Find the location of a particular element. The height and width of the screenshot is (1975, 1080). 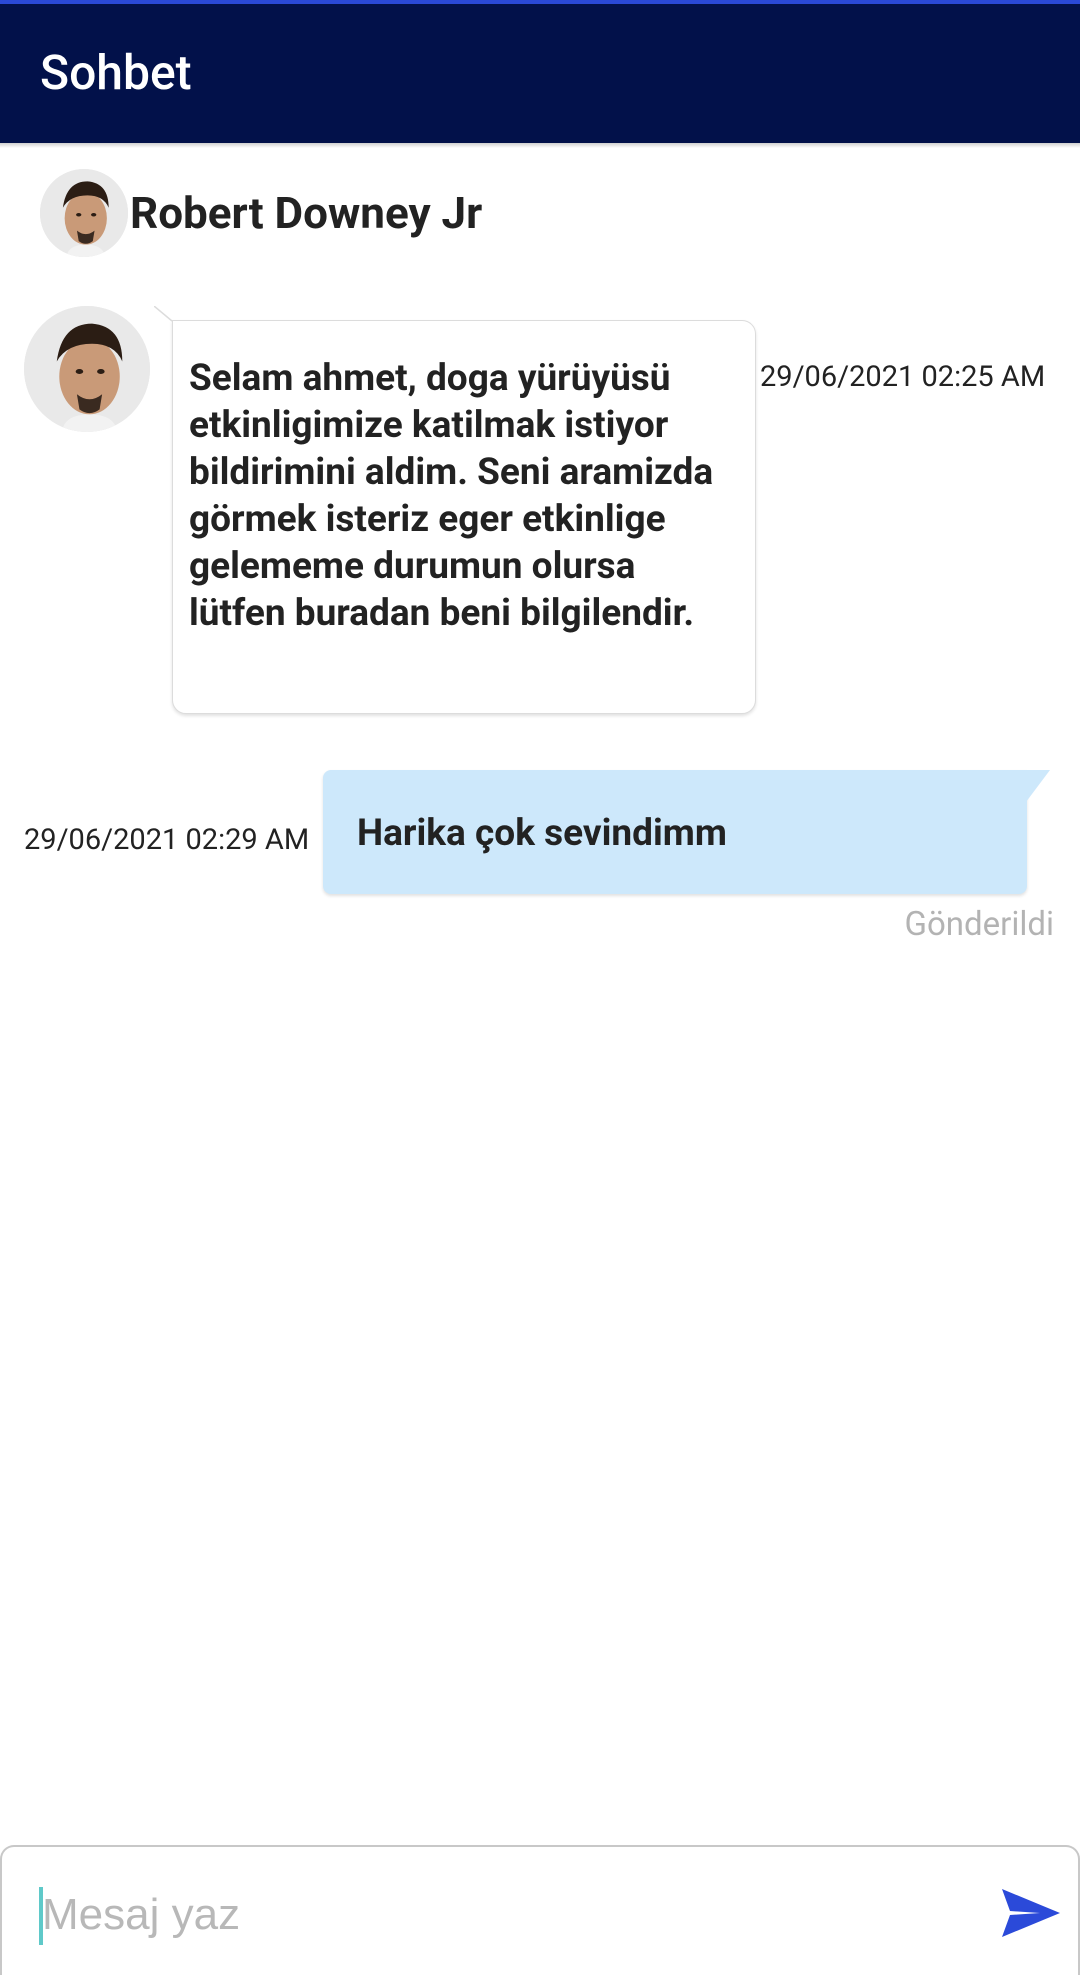

message-input is located at coordinates (492, 1915).